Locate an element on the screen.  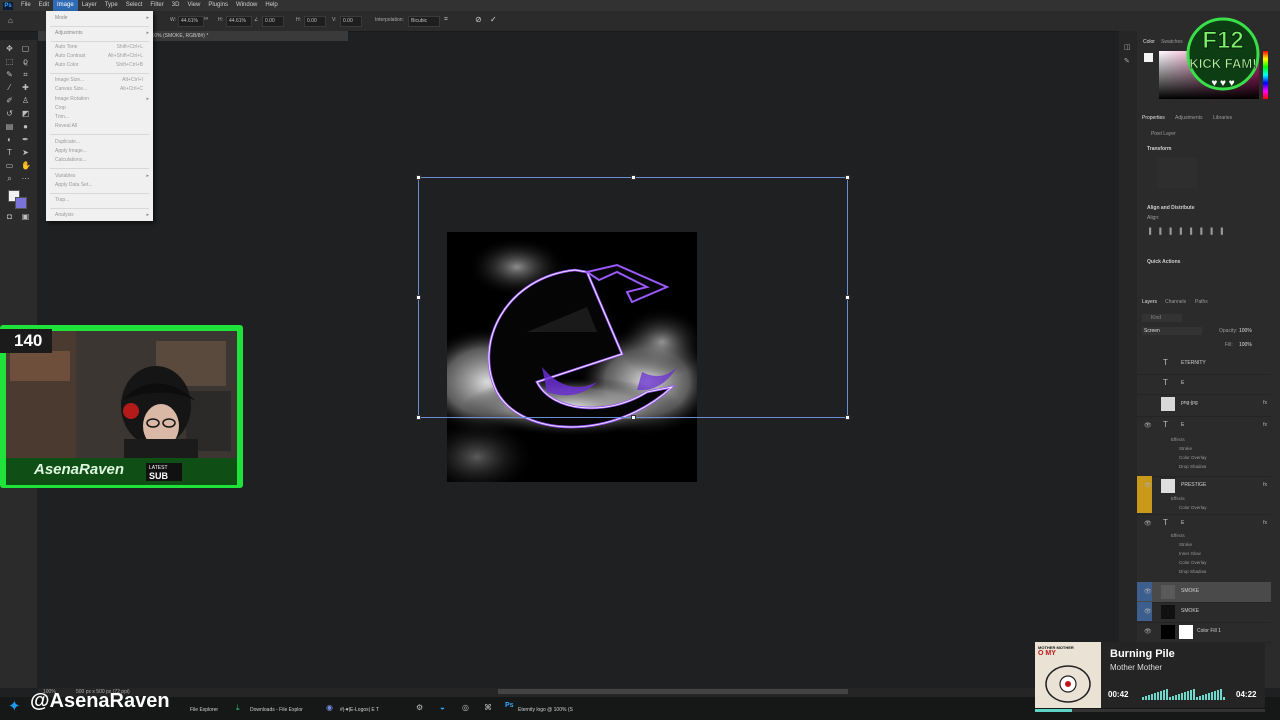
eyedropper-tool-icon: ⁄ is located at coordinates (9, 87).